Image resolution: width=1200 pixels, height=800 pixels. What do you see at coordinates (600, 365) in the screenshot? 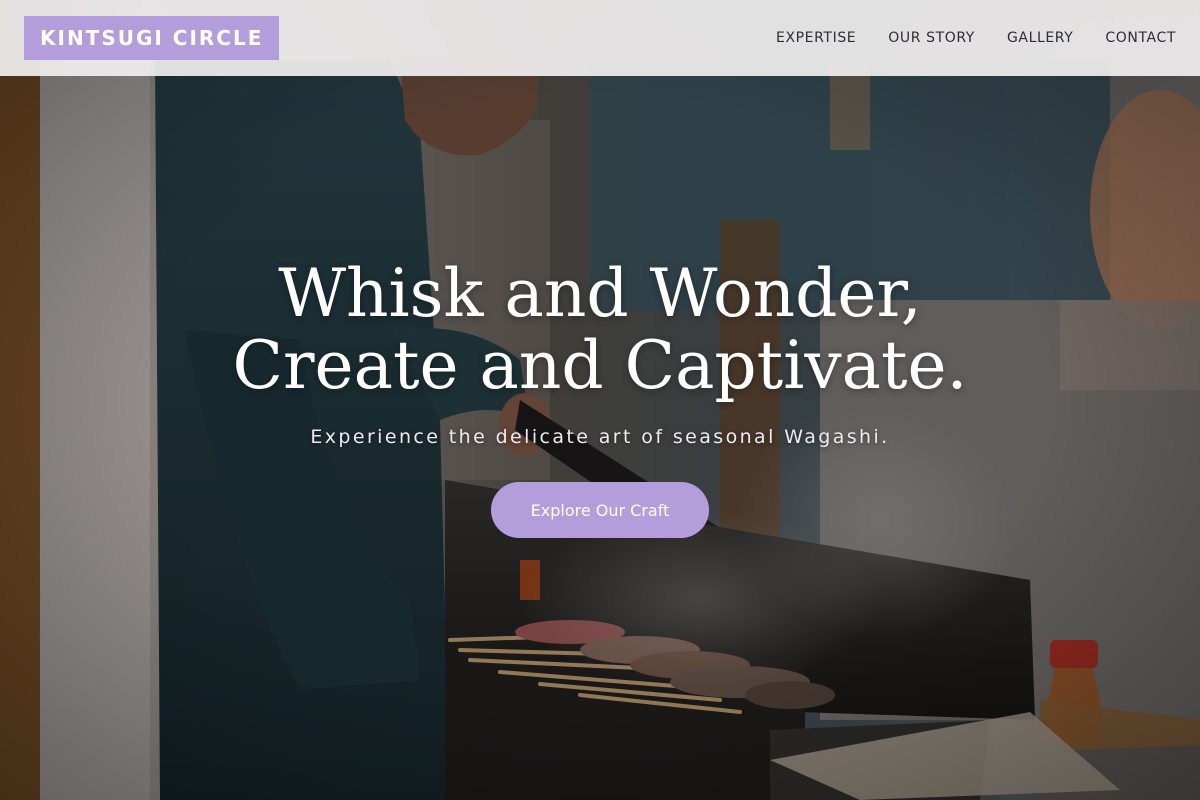
I see `hero-headline-line-2: Create and Captivate.` at bounding box center [600, 365].